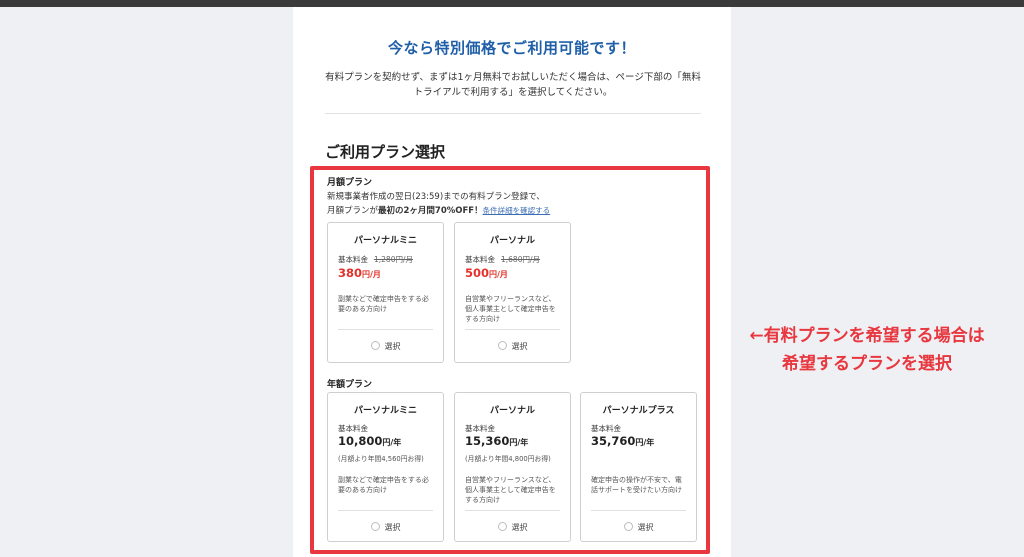 The image size is (1024, 557). Describe the element at coordinates (511, 48) in the screenshot. I see `special-price-headline: 今なら特別価格でご利用可能です！` at that location.